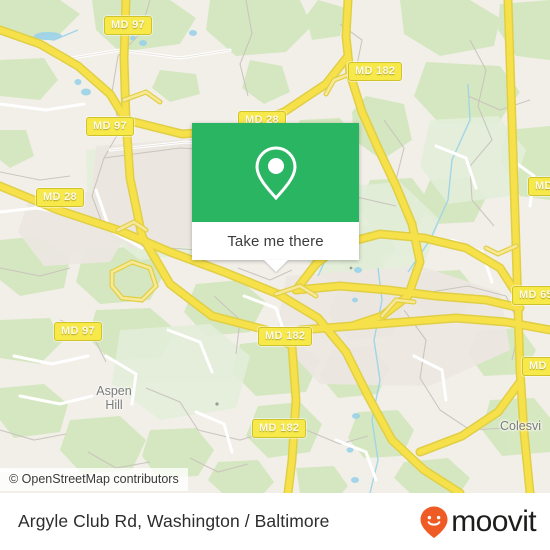 The image size is (550, 550). Describe the element at coordinates (531, 295) in the screenshot. I see `road-shield-md650: MD 650` at that location.